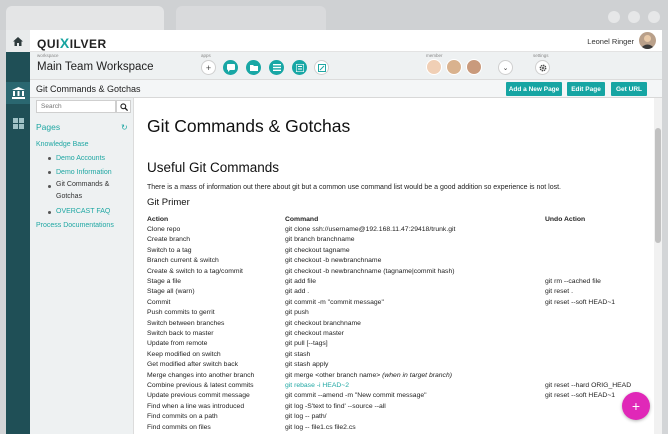 The height and width of the screenshot is (434, 668). Describe the element at coordinates (647, 40) in the screenshot. I see `user-avatar` at that location.